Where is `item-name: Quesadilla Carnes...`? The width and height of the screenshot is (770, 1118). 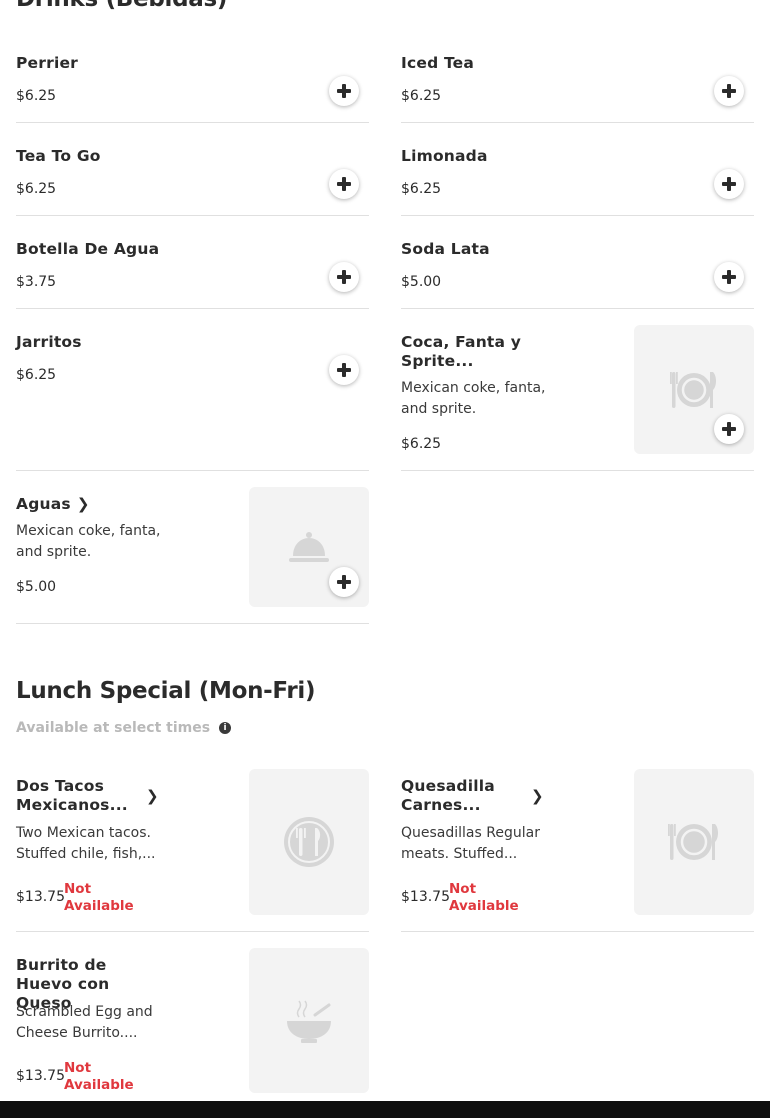 item-name: Quesadilla Carnes... is located at coordinates (448, 795).